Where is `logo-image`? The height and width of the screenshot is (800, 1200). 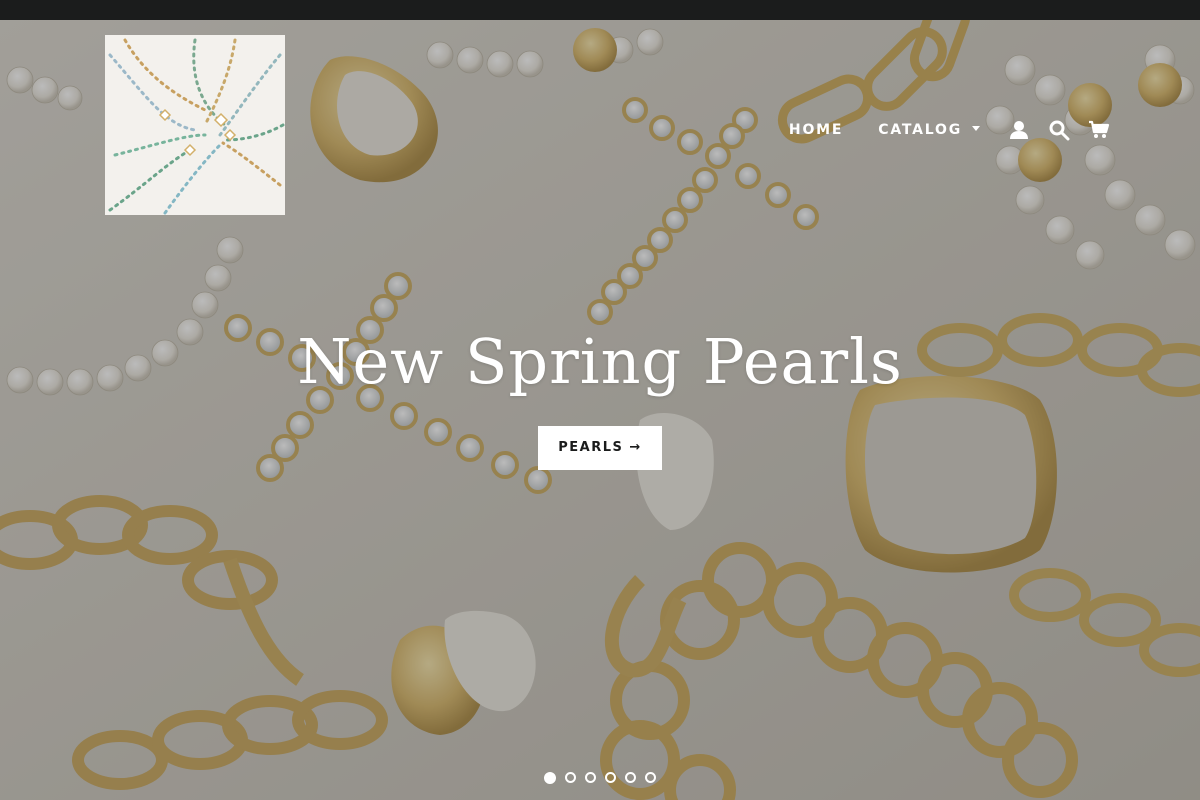 logo-image is located at coordinates (195, 125).